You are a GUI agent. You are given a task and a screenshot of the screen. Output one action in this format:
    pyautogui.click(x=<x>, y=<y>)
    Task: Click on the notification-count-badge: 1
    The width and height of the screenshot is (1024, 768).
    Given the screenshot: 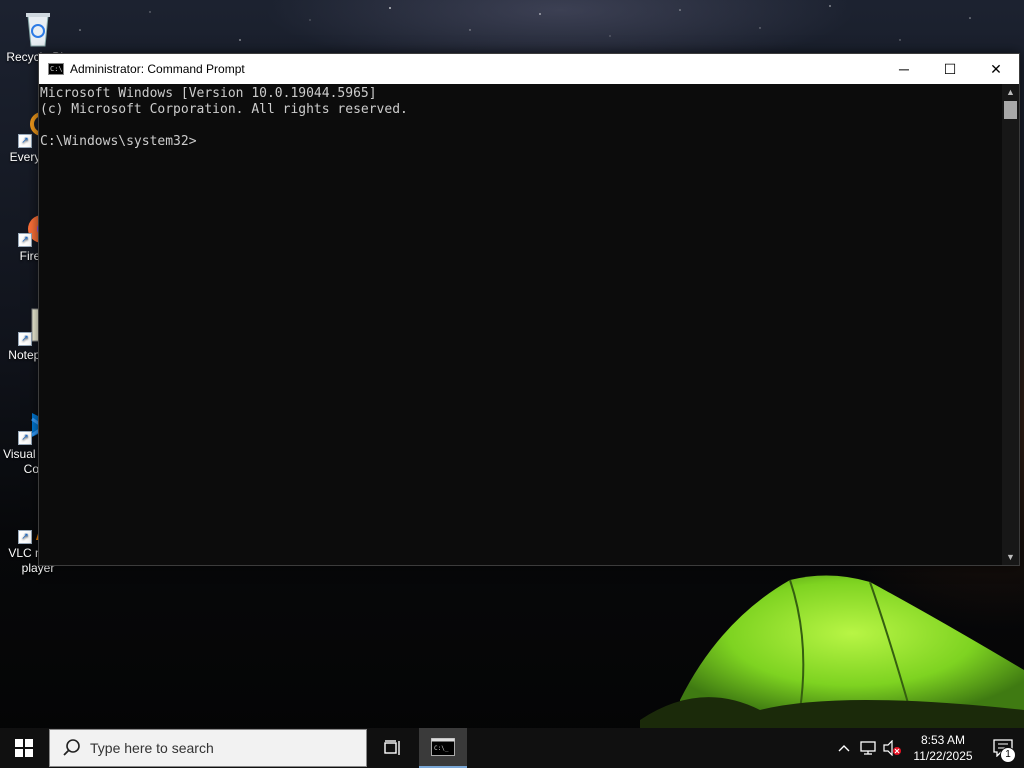 What is the action you would take?
    pyautogui.click(x=1008, y=755)
    